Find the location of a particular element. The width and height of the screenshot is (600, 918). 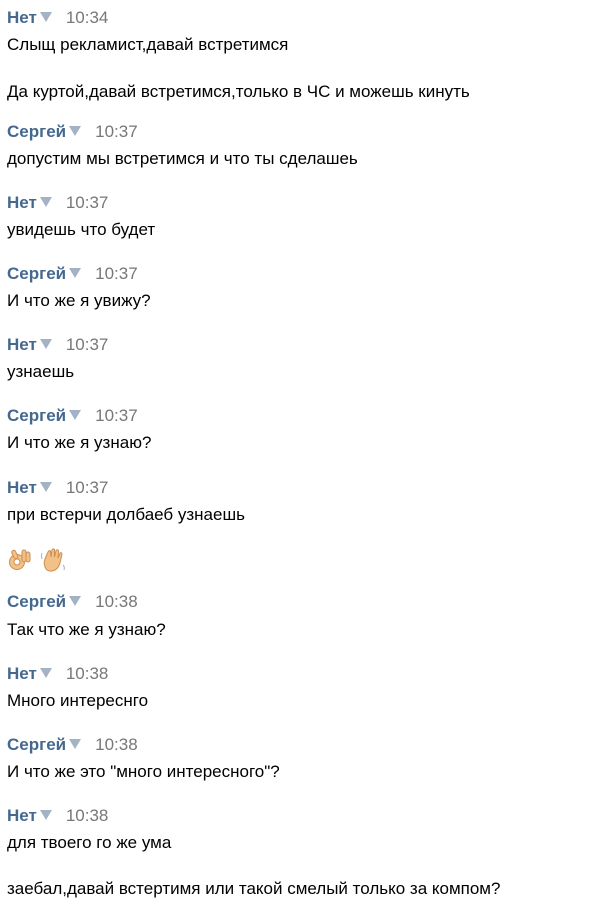

message-text: Так что же я узнаю? is located at coordinates (86, 629).